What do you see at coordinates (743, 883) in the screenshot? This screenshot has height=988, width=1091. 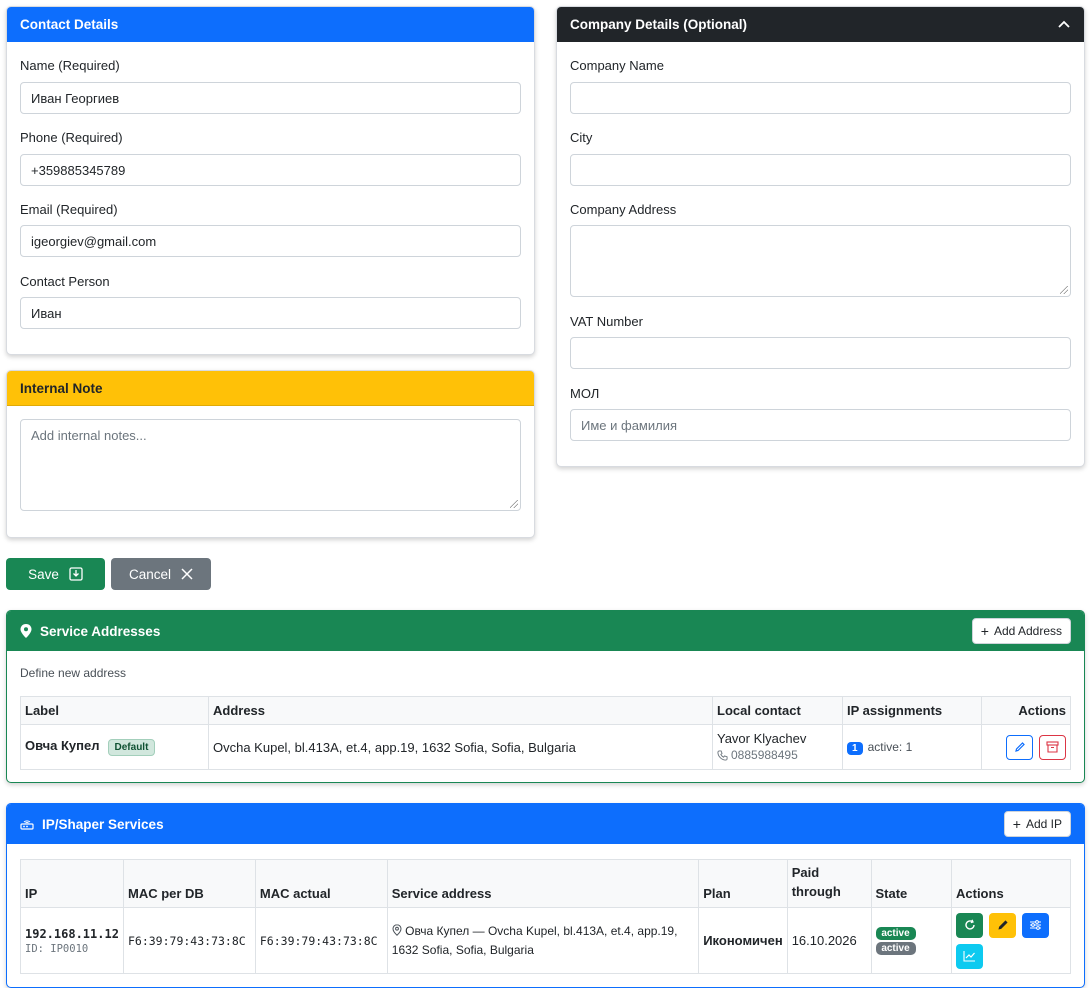 I see `col-plan: Plan` at bounding box center [743, 883].